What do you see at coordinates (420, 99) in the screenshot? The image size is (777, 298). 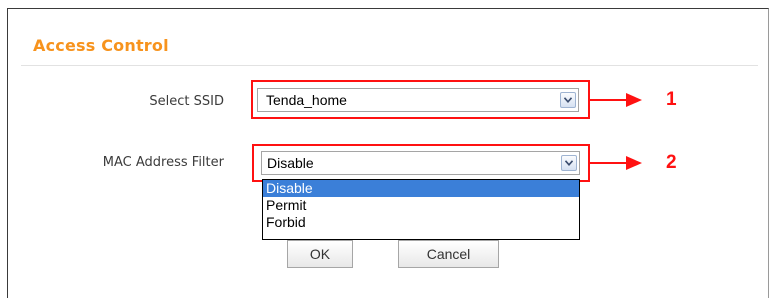 I see `highlight-box-ssid` at bounding box center [420, 99].